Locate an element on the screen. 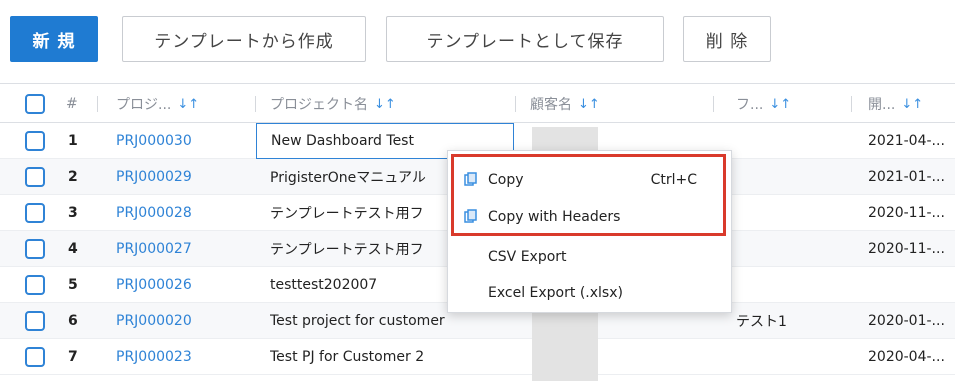 The width and height of the screenshot is (955, 383). menu-item-copy-with-headers-label: Copy with Headers is located at coordinates (554, 217).